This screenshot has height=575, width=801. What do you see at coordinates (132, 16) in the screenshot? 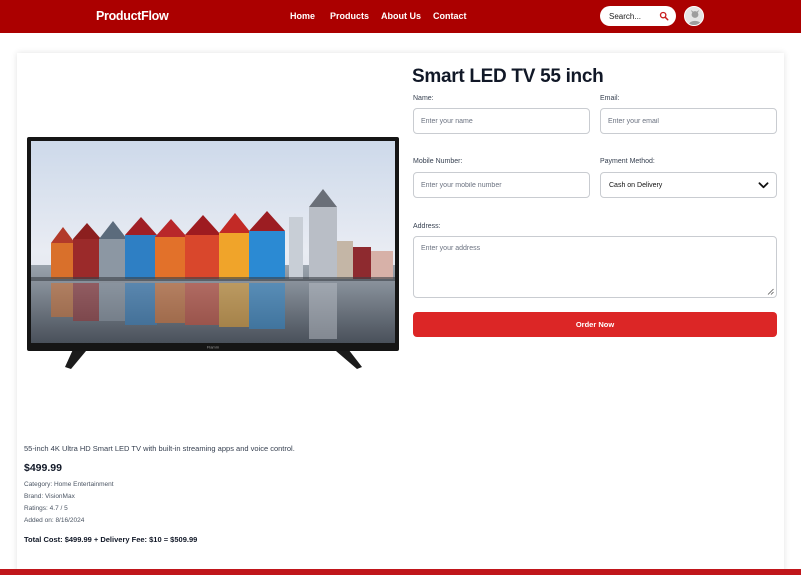
I see `brand-logo: ProductFlow` at bounding box center [132, 16].